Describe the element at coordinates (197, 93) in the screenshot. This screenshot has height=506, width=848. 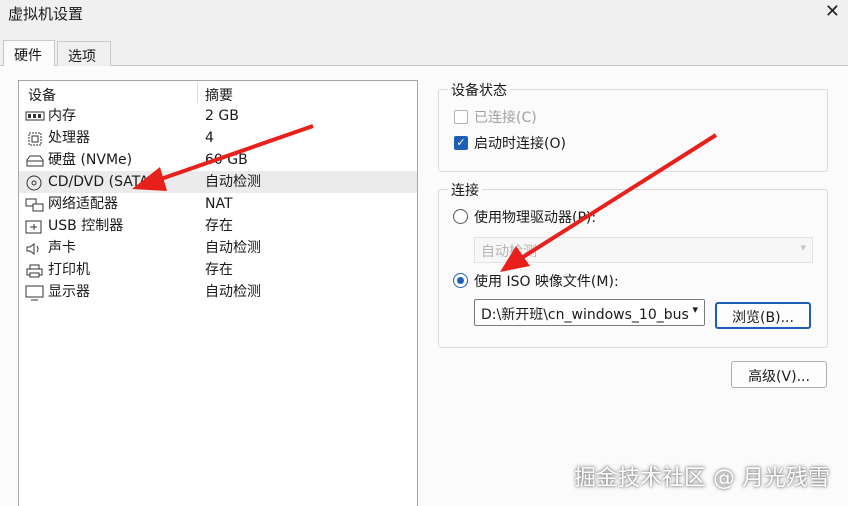
I see `column-divider` at that location.